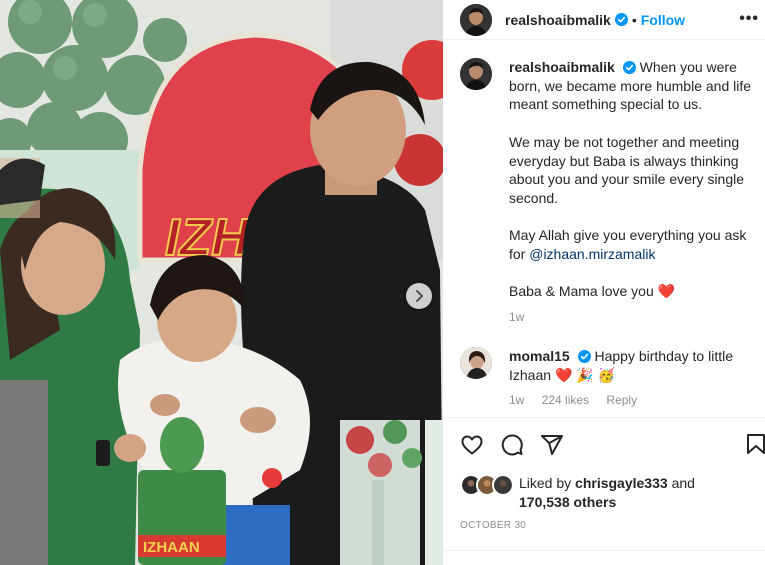 The height and width of the screenshot is (565, 765). I want to click on chevron-right-icon, so click(419, 296).